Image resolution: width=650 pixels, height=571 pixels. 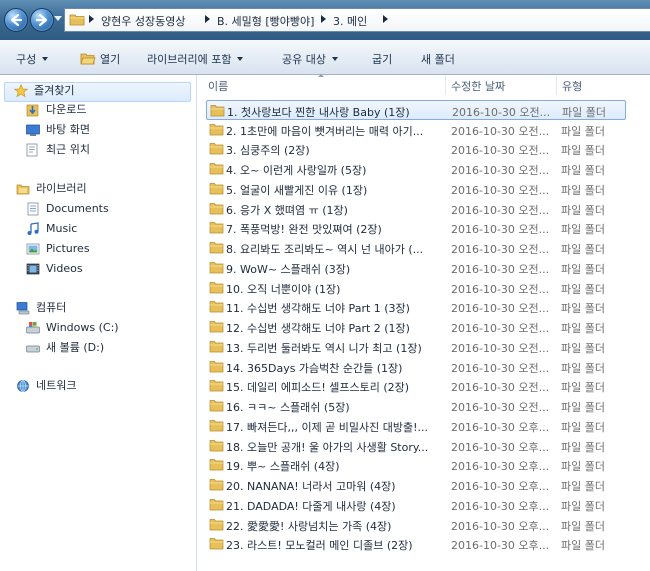 I want to click on recent-pages-dropdown, so click(x=58, y=18).